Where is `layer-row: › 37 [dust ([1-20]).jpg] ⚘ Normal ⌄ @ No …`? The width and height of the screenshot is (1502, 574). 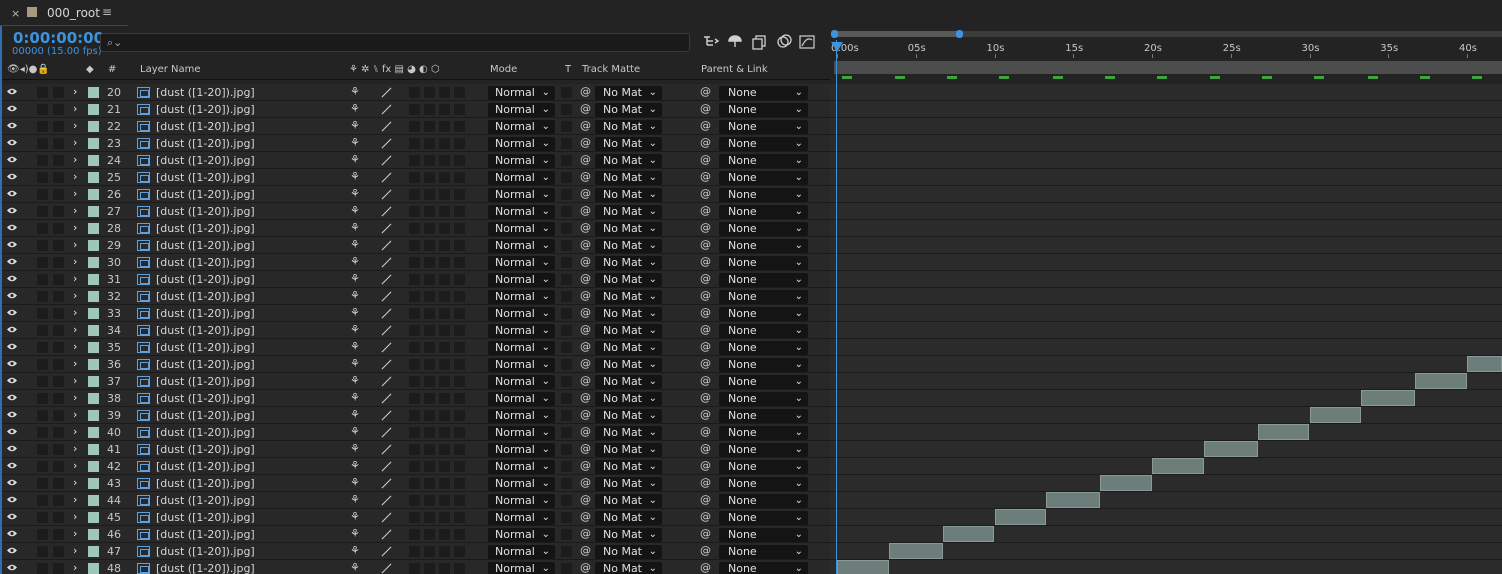
layer-row: › 37 [dust ([1-20]).jpg] ⚘ Normal ⌄ @ No … is located at coordinates (415, 381).